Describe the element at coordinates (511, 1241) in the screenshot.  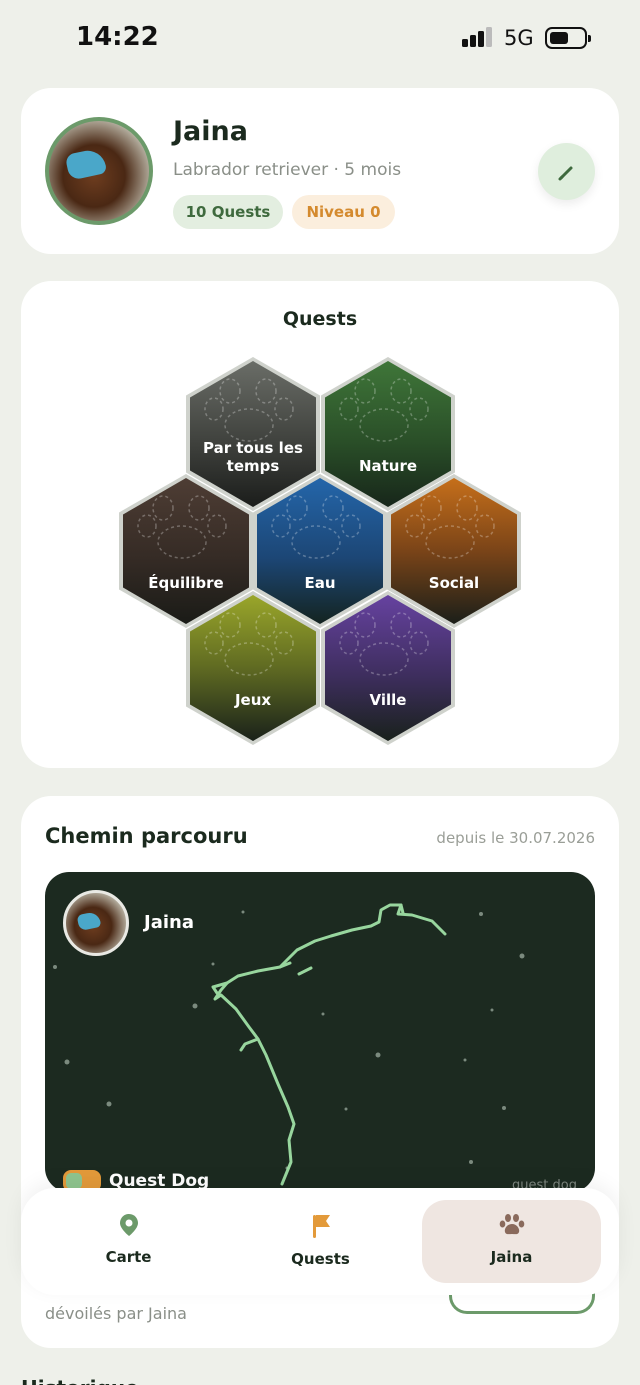
I see `tab-jaina: Jaina` at that location.